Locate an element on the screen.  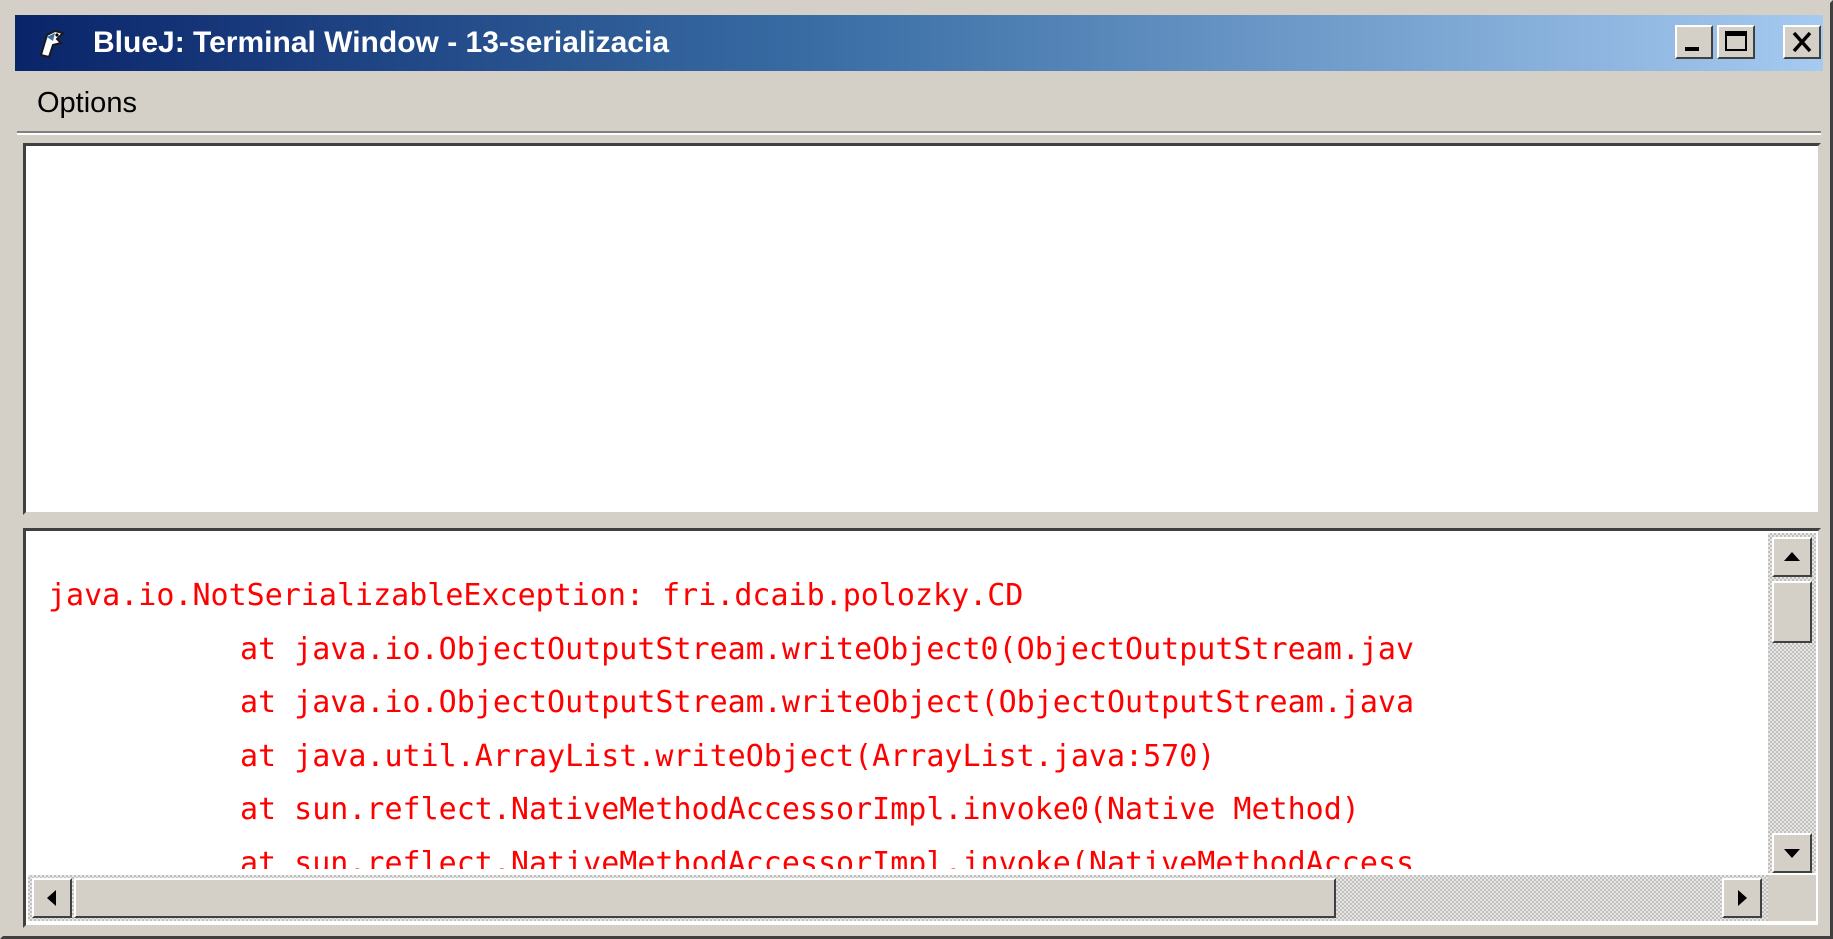
close-icon is located at coordinates (1802, 42).